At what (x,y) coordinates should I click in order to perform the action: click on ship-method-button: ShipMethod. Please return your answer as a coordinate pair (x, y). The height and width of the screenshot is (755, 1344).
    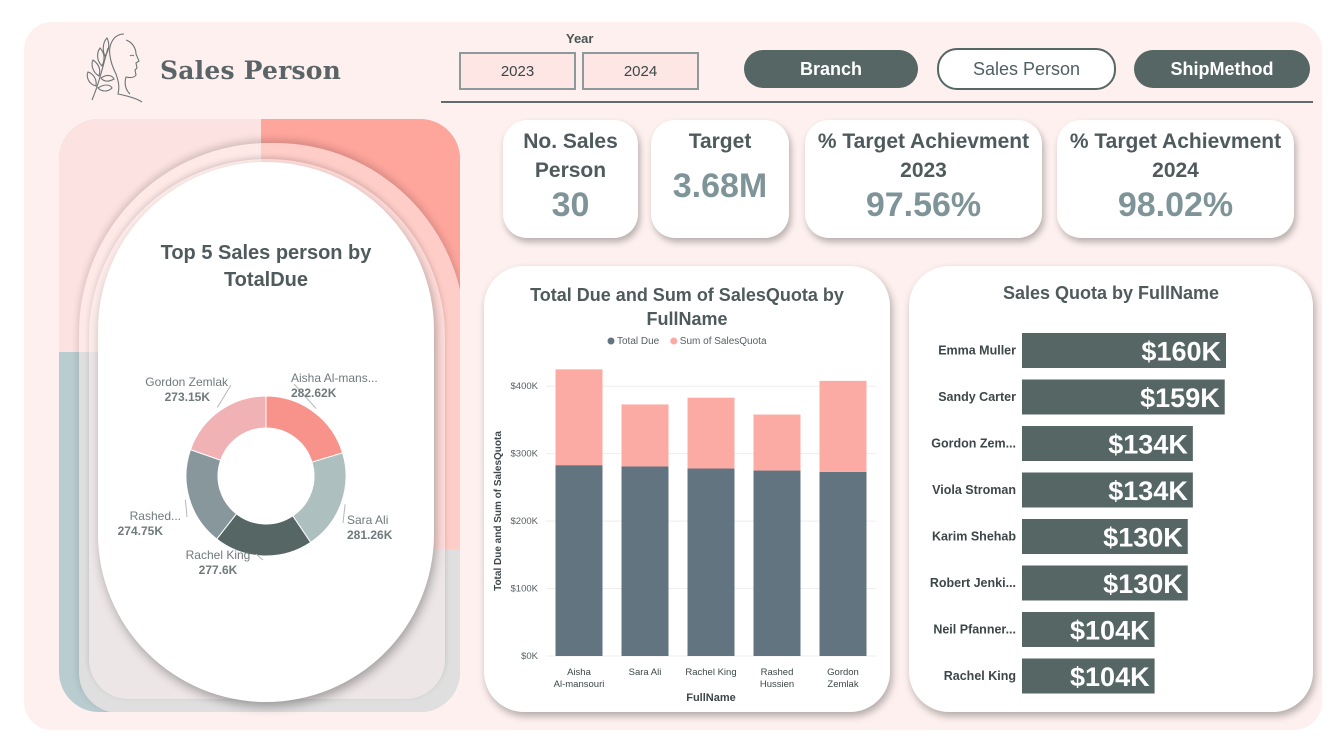
    Looking at the image, I should click on (1222, 69).